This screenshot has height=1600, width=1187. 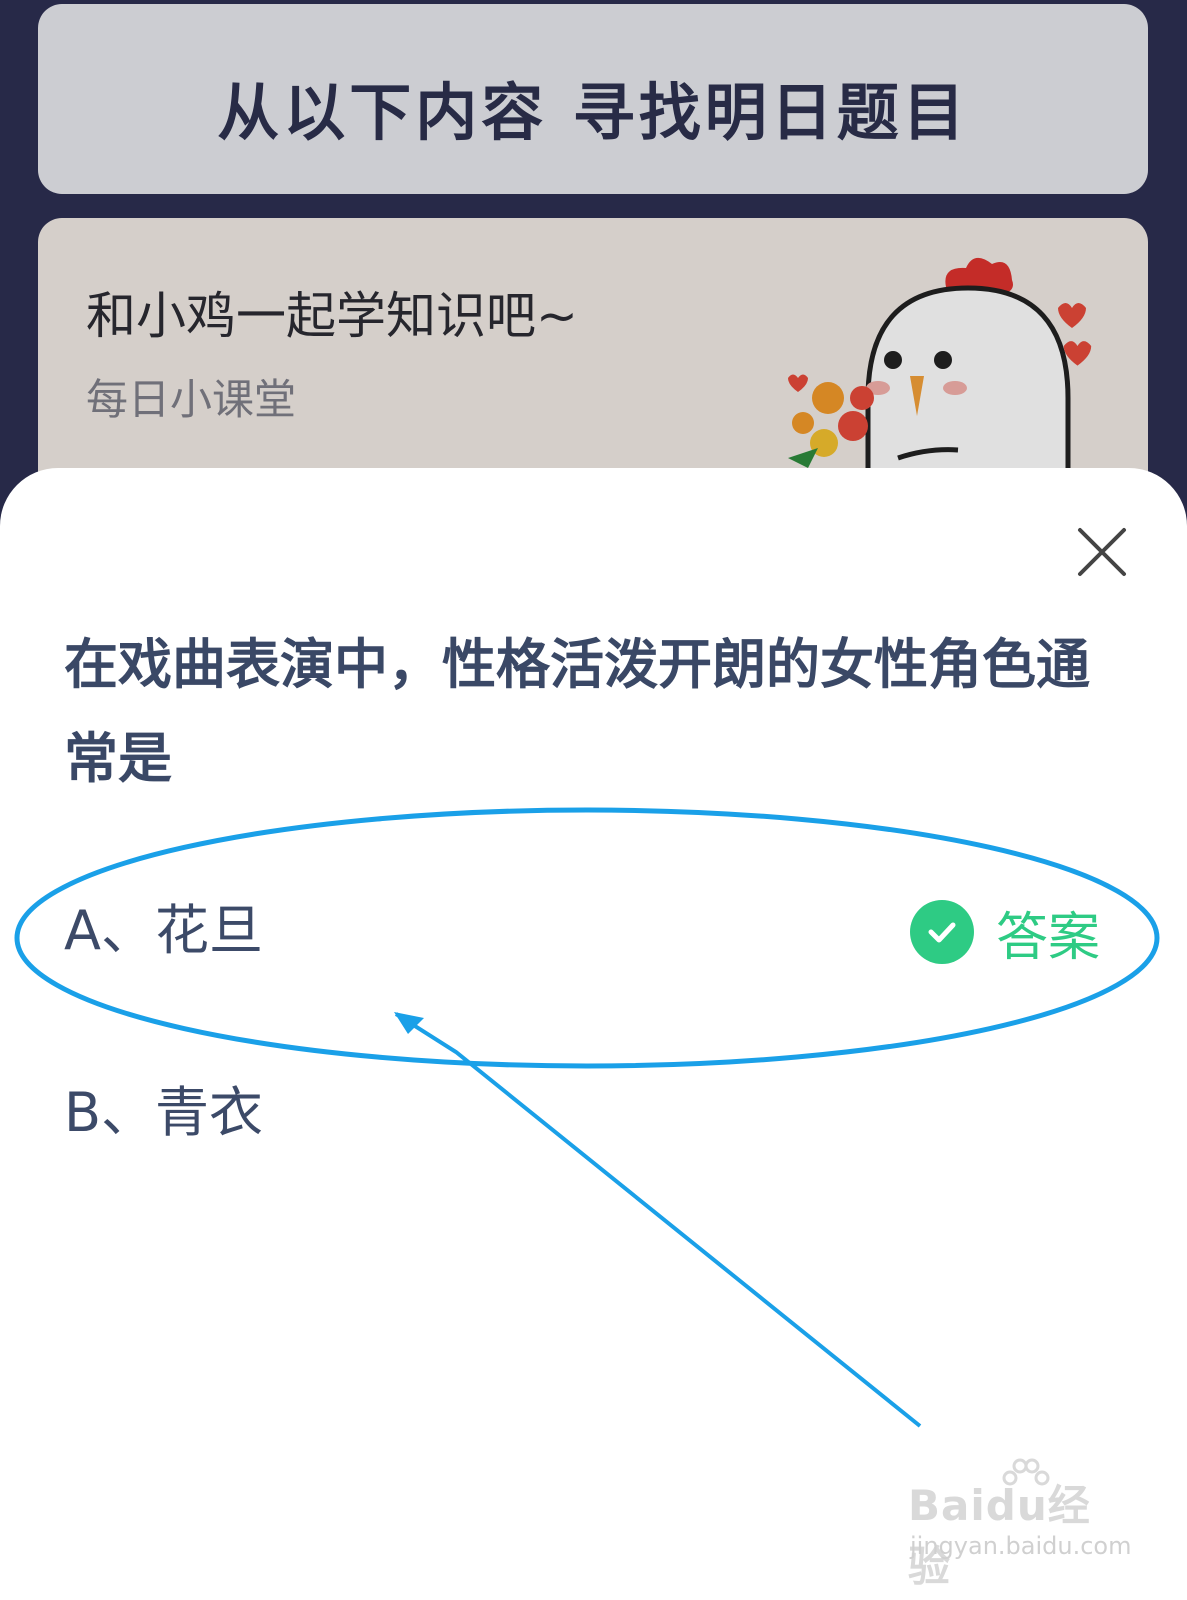 I want to click on answer-badge-label: 答案, so click(x=1047, y=937).